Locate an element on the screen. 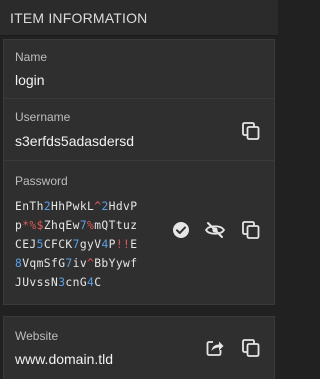 This screenshot has width=320, height=379. password-symbol: *%$ is located at coordinates (33, 225).